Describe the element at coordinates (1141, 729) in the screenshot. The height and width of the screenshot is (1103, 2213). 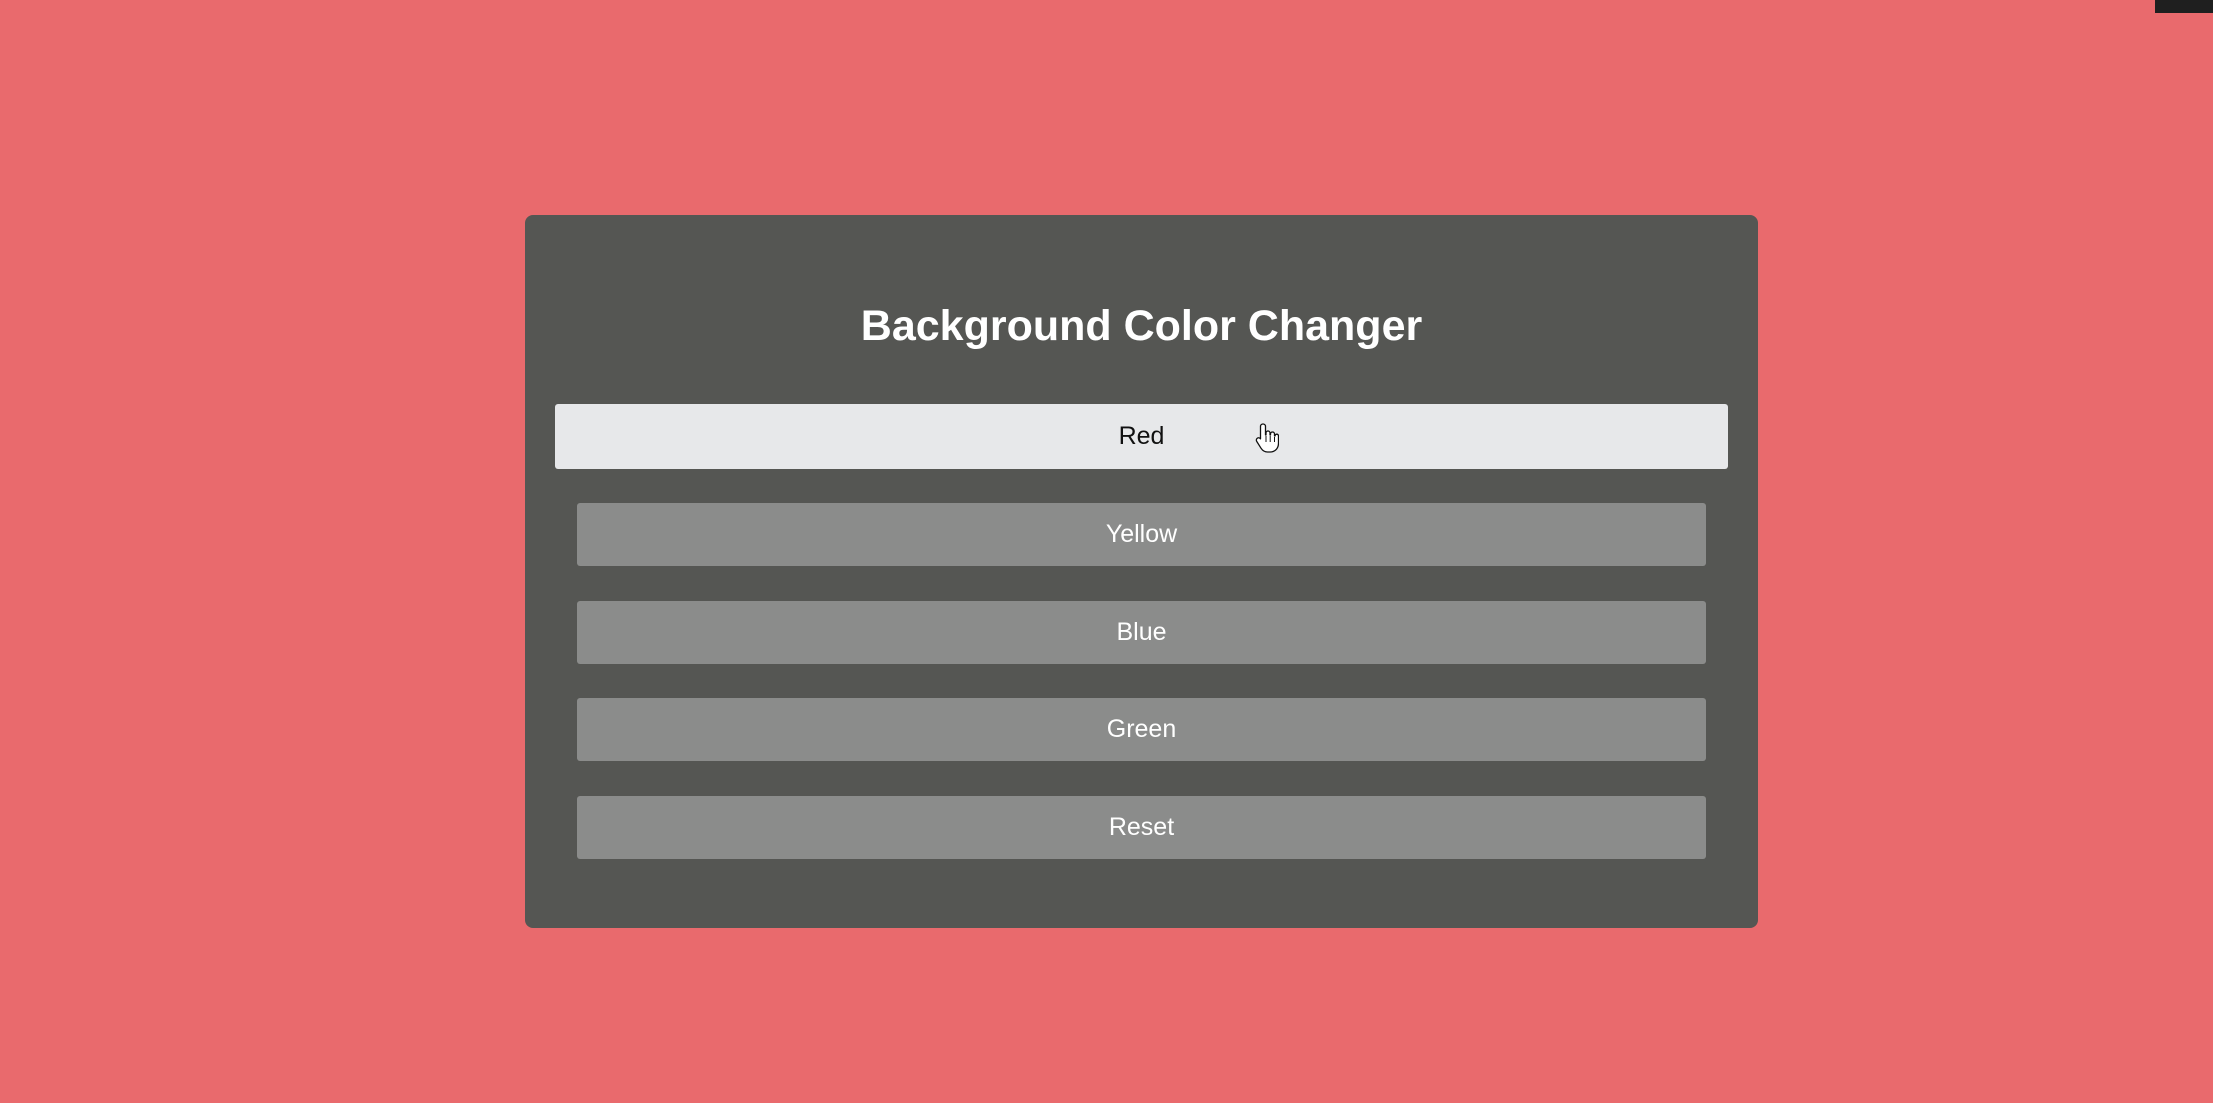
I see `green-button: Green` at that location.